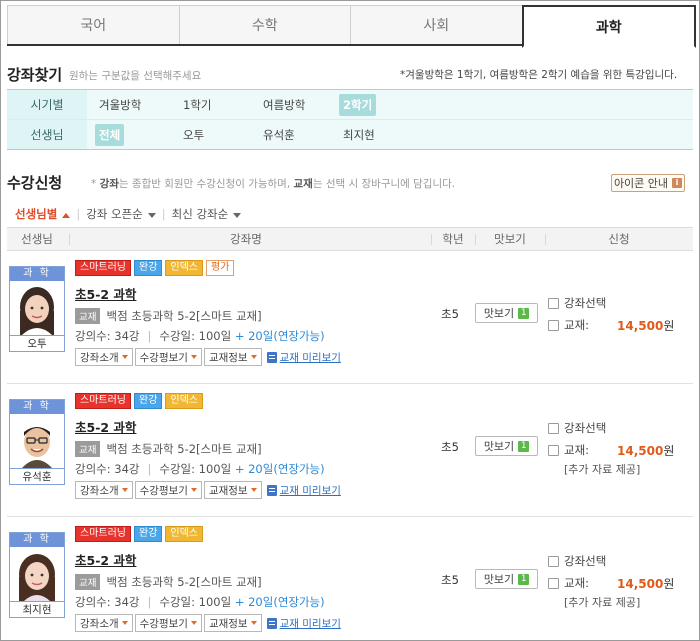 This screenshot has width=700, height=641. I want to click on tab-math: 수학, so click(264, 24).